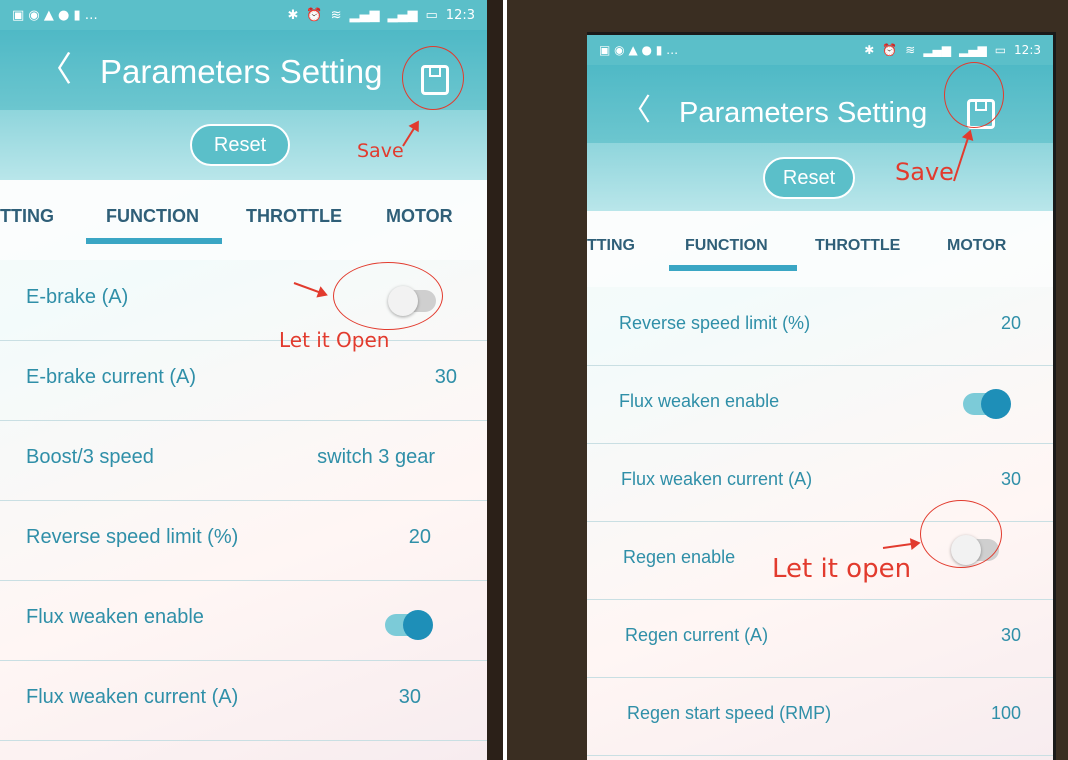 The height and width of the screenshot is (760, 1068). I want to click on row-label: E-brake current (A), so click(111, 377).